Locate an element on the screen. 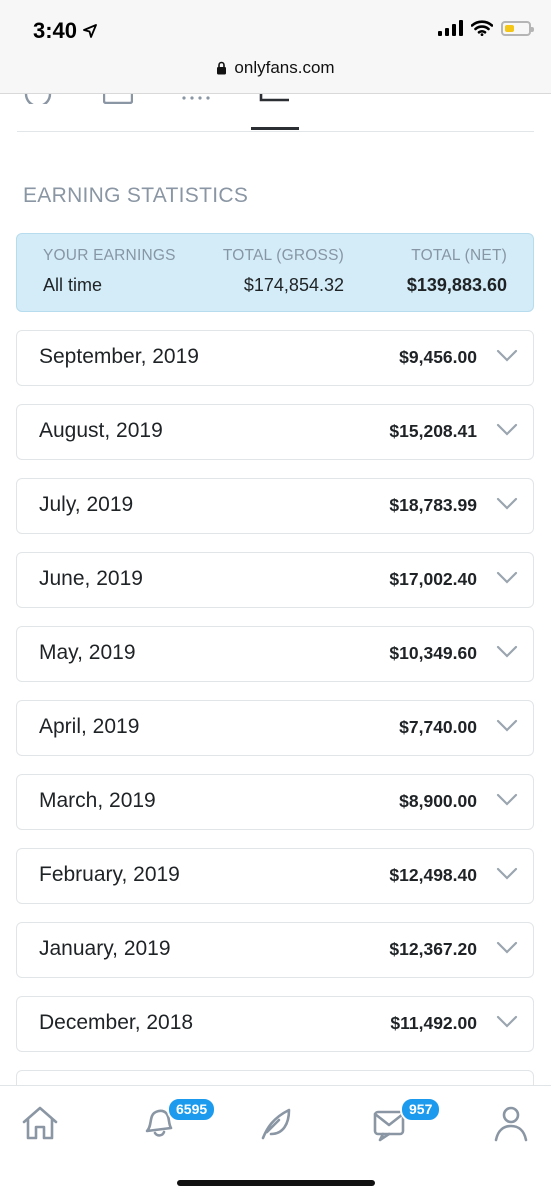 This screenshot has width=551, height=1197. home-icon is located at coordinates (40, 1123).